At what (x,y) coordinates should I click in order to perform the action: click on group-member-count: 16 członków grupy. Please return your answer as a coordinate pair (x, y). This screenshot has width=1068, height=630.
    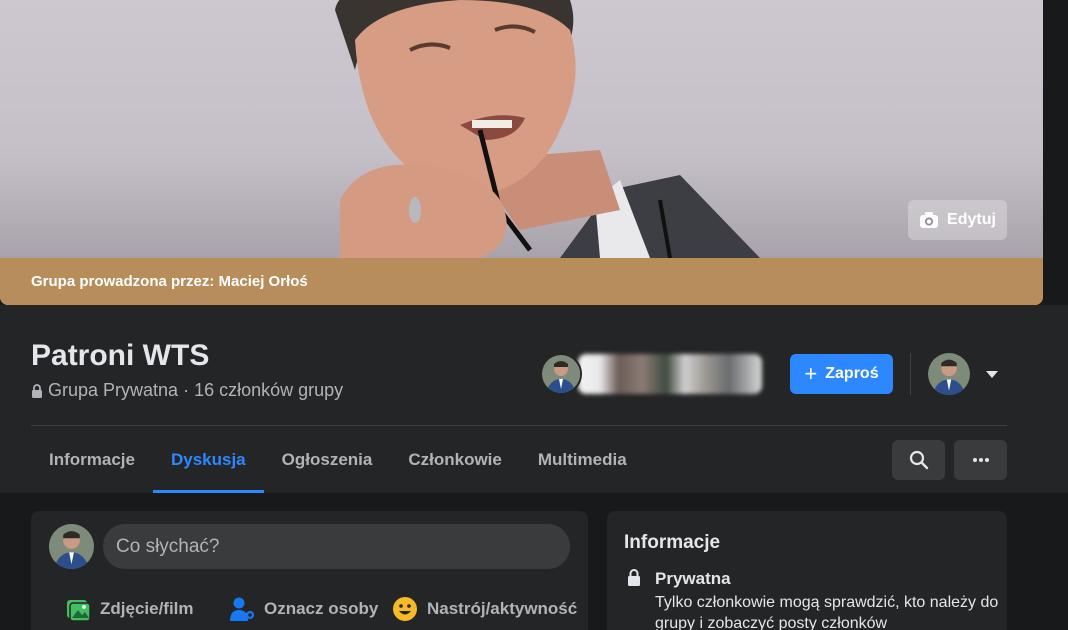
    Looking at the image, I should click on (268, 390).